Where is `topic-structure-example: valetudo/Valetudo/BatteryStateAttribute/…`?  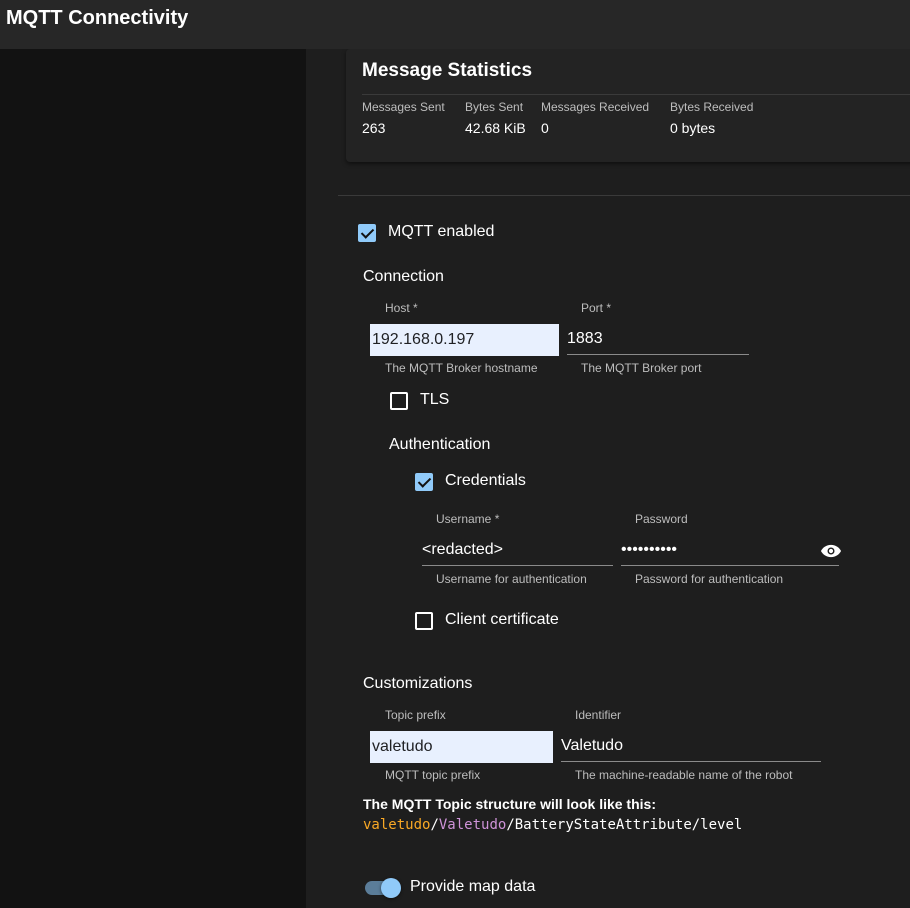
topic-structure-example: valetudo/Valetudo/BatteryStateAttribute/… is located at coordinates (552, 825).